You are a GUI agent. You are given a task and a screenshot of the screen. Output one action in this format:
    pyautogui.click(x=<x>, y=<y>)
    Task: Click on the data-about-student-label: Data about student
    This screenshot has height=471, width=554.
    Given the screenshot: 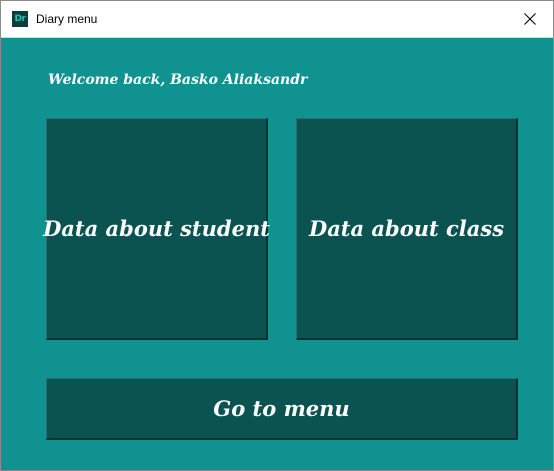 What is the action you would take?
    pyautogui.click(x=156, y=228)
    